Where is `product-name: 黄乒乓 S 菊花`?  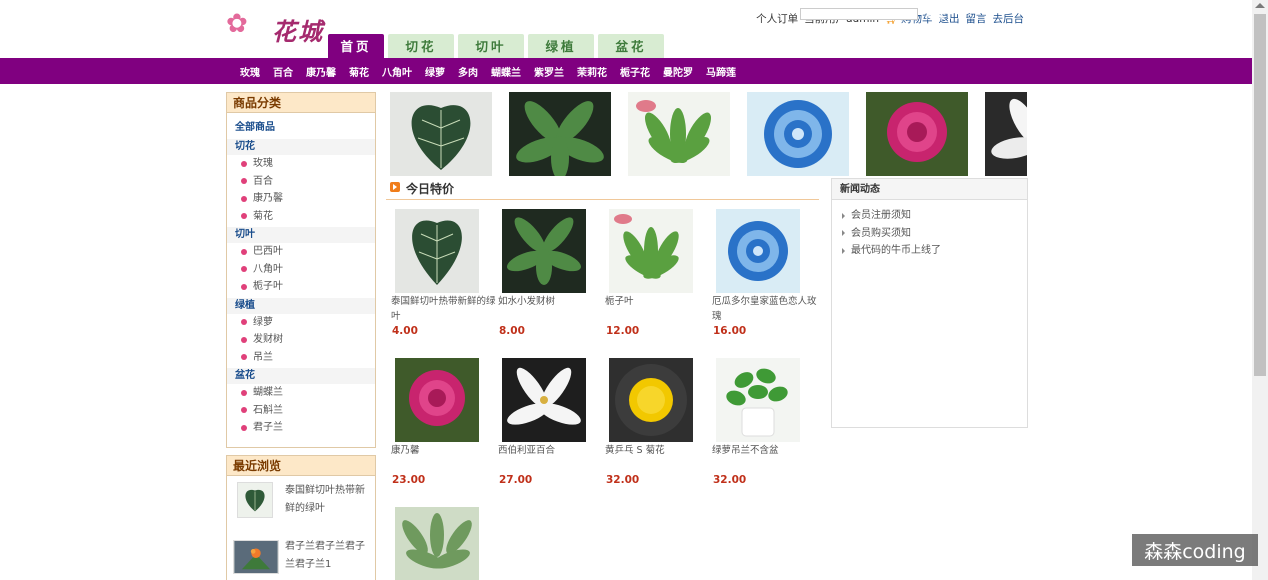 product-name: 黄乒乓 S 菊花 is located at coordinates (659, 450).